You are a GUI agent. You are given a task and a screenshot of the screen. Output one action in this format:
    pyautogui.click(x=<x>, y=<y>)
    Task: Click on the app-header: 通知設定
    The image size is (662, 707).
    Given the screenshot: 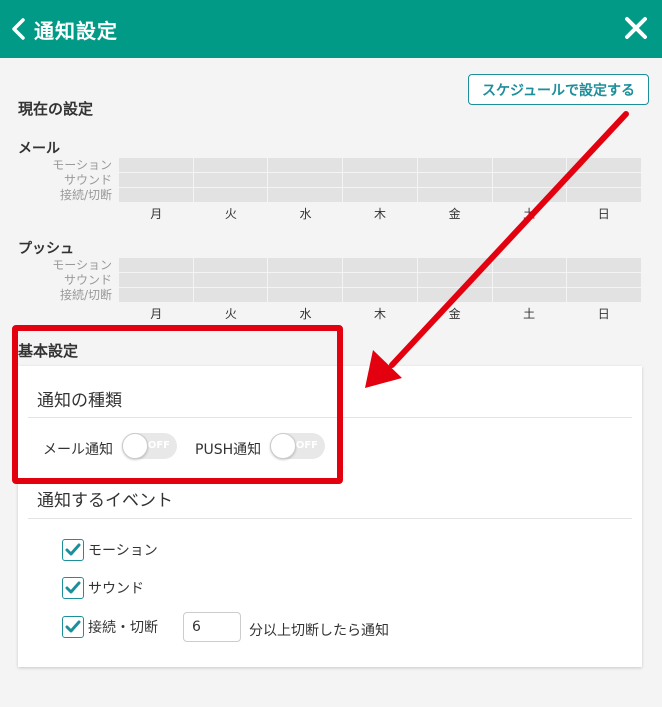 What is the action you would take?
    pyautogui.click(x=331, y=29)
    